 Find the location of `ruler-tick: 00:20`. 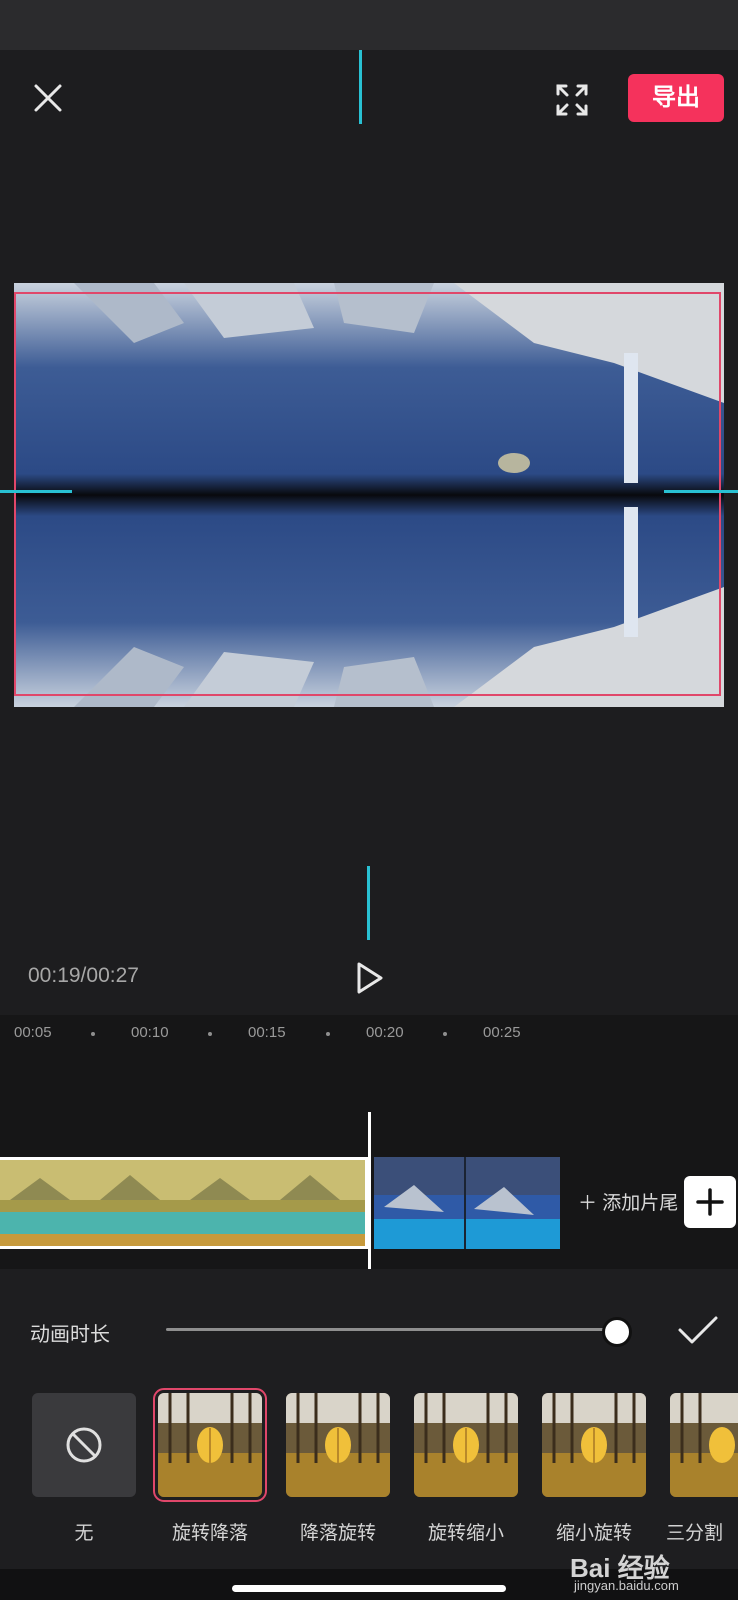

ruler-tick: 00:20 is located at coordinates (385, 1032).